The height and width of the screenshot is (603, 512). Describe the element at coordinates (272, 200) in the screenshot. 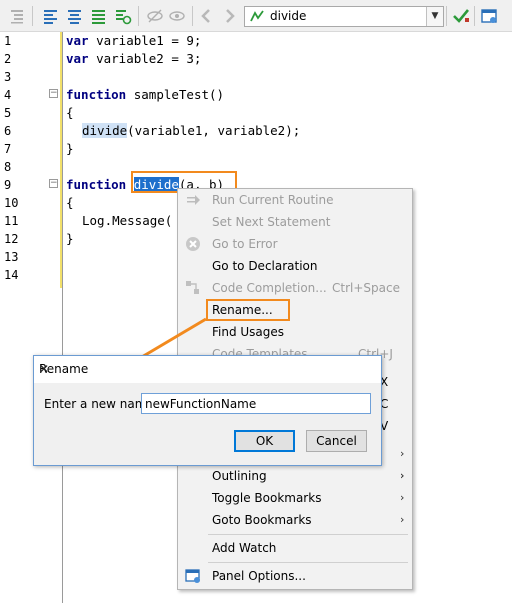

I see `menu-item-run-current-routine: Run Current Routine` at that location.